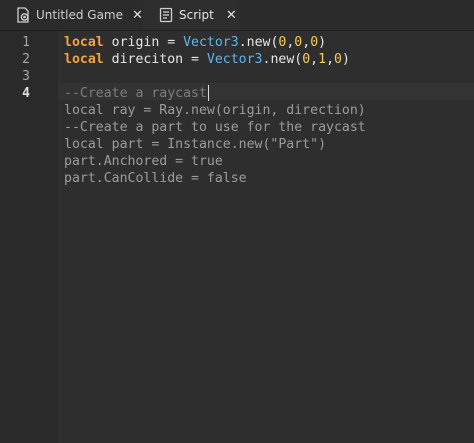 The width and height of the screenshot is (474, 443). I want to click on number: 1, so click(322, 59).